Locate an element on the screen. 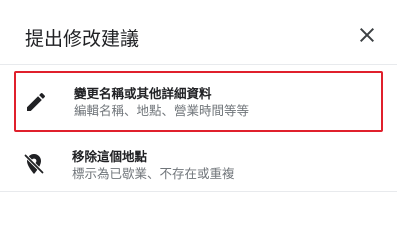  remove-place-text: 移除這個地點 標示為已歇業、不存在或重複 is located at coordinates (153, 165).